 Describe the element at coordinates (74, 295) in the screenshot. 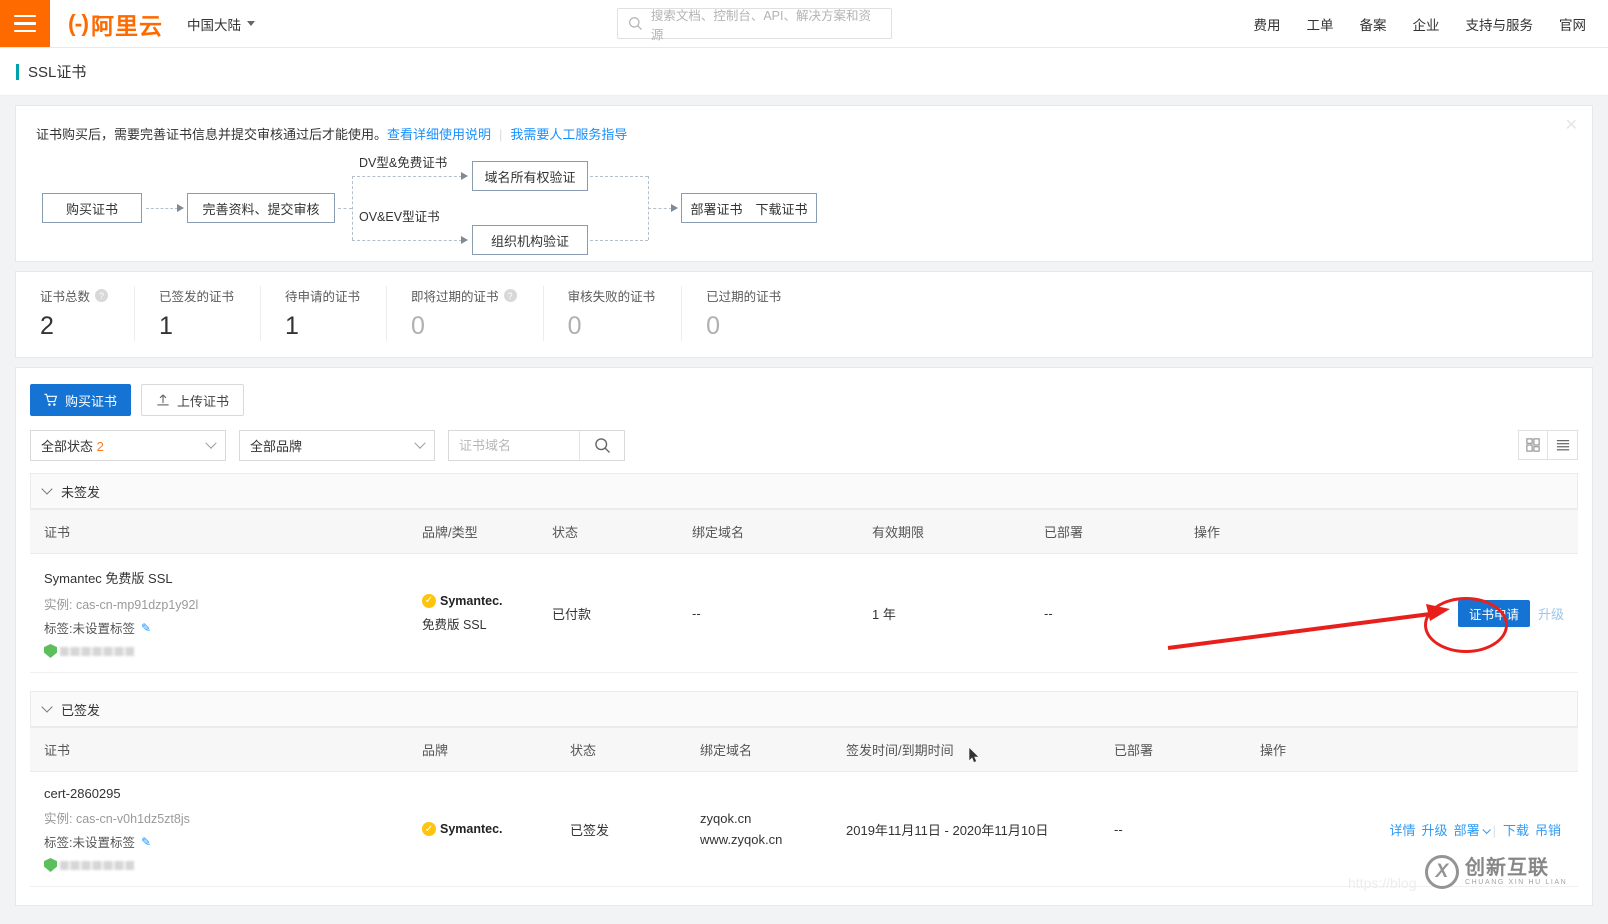

I see `stat-label: 证书总数 ?` at that location.